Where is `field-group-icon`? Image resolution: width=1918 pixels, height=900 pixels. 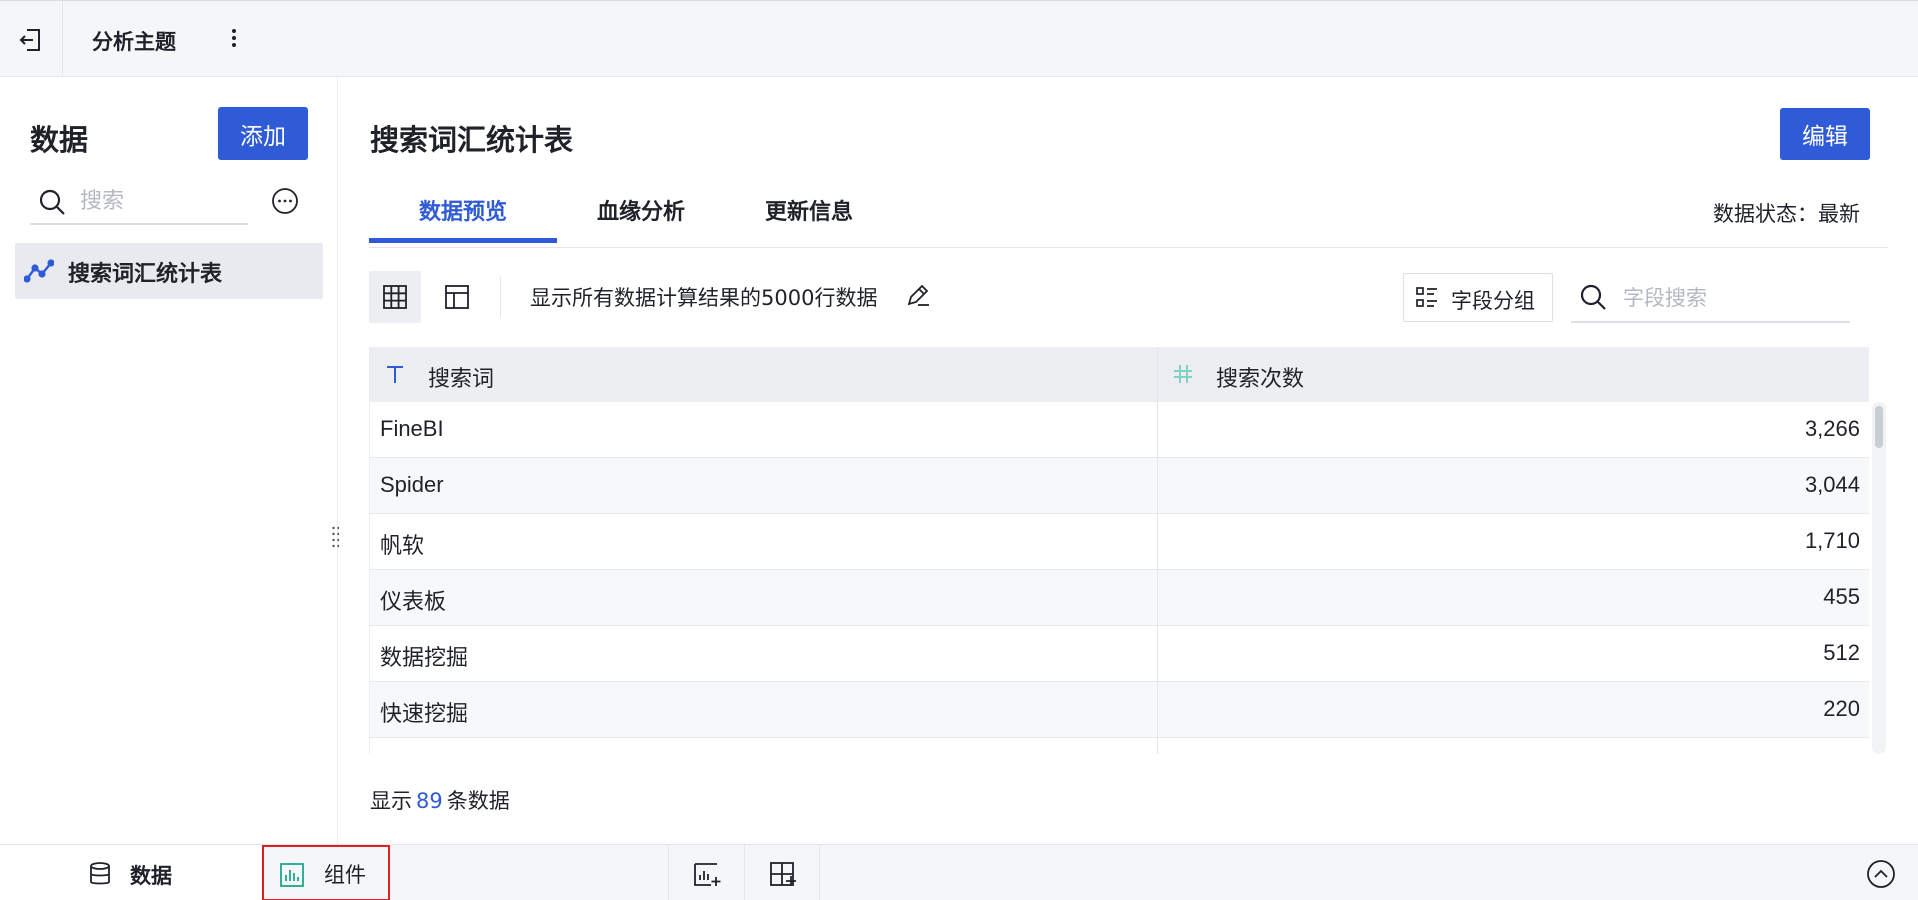
field-group-icon is located at coordinates (1426, 297).